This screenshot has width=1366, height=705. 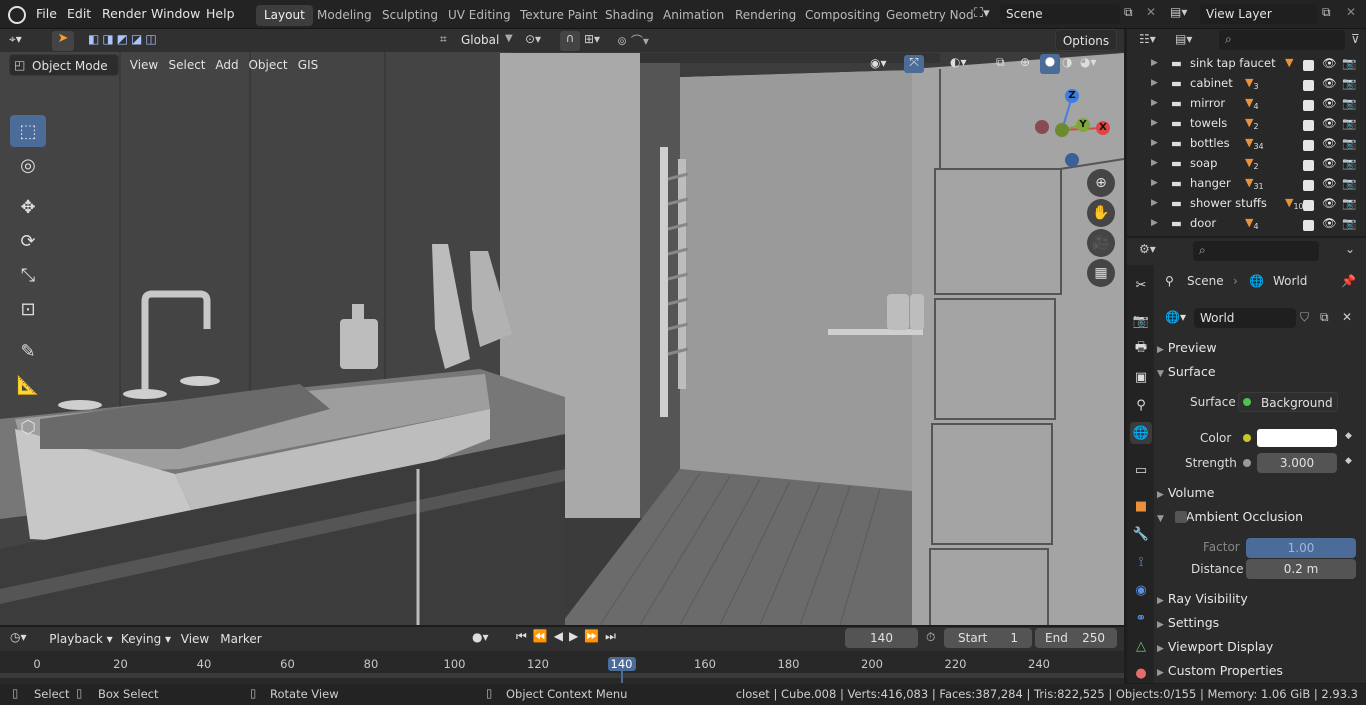 I want to click on tool-tab-icon: ✂, so click(x=1141, y=285).